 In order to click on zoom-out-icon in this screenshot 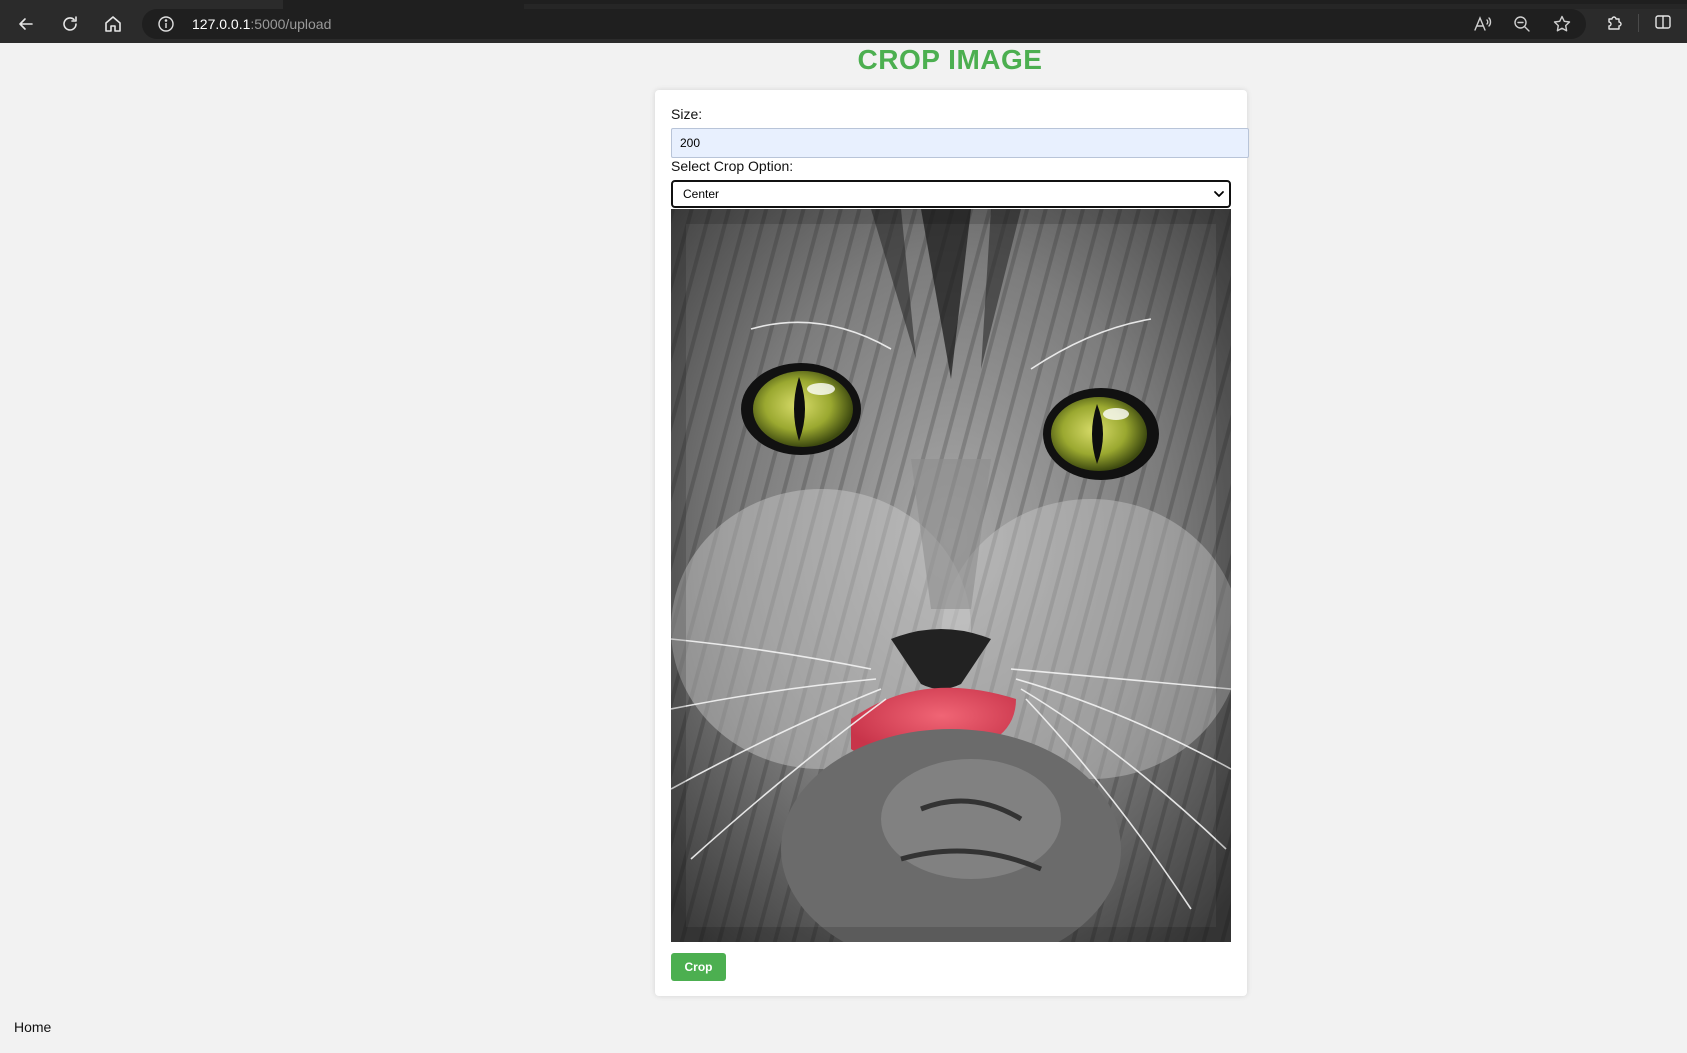, I will do `click(1522, 24)`.